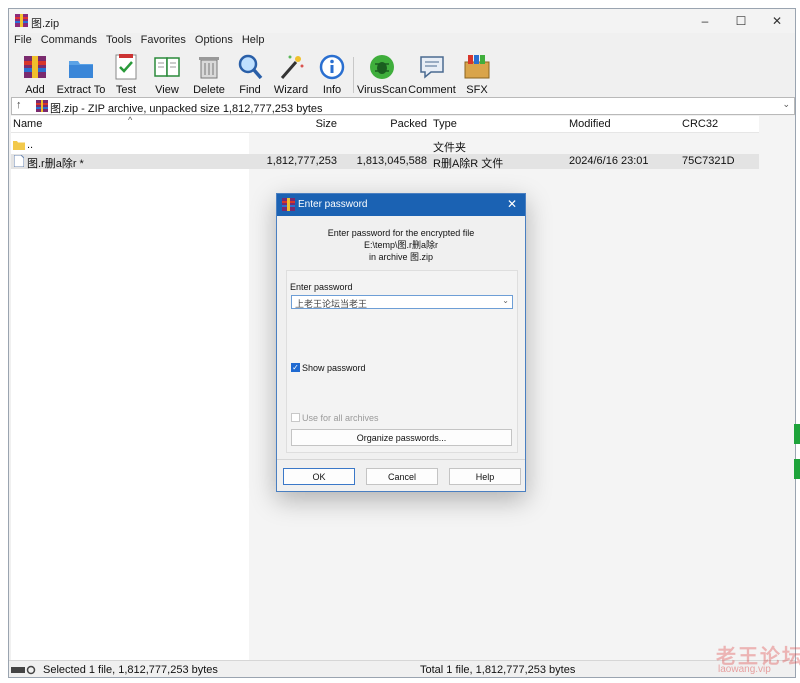  Describe the element at coordinates (81, 90) in the screenshot. I see `extract-to-label: Extract To` at that location.